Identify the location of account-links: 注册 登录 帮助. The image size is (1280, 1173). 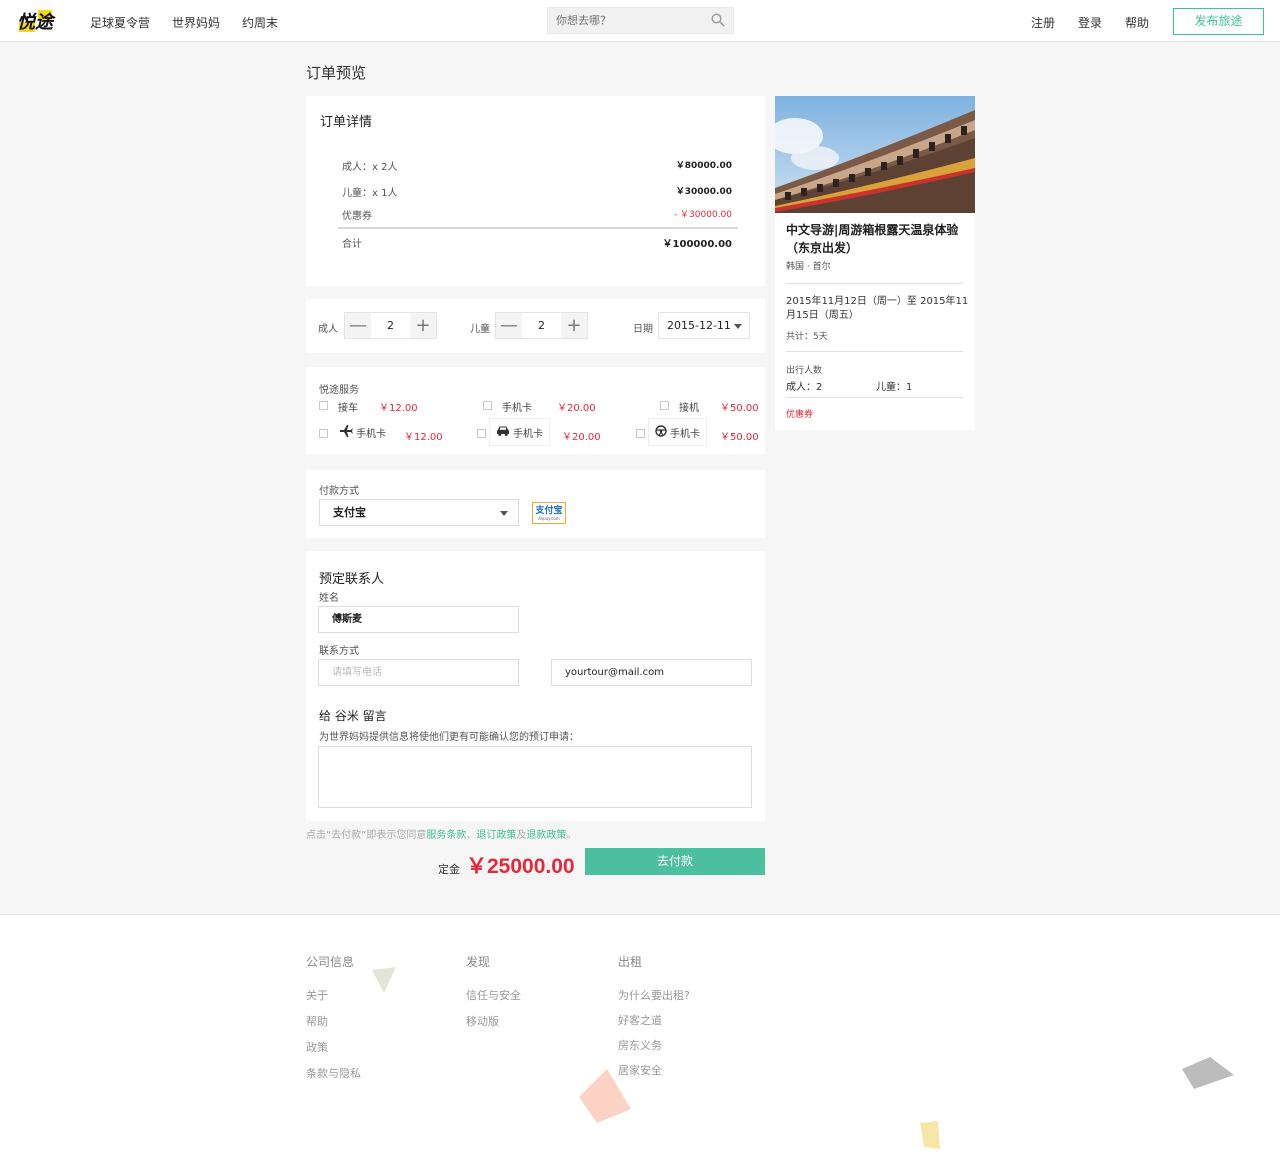
(1090, 22).